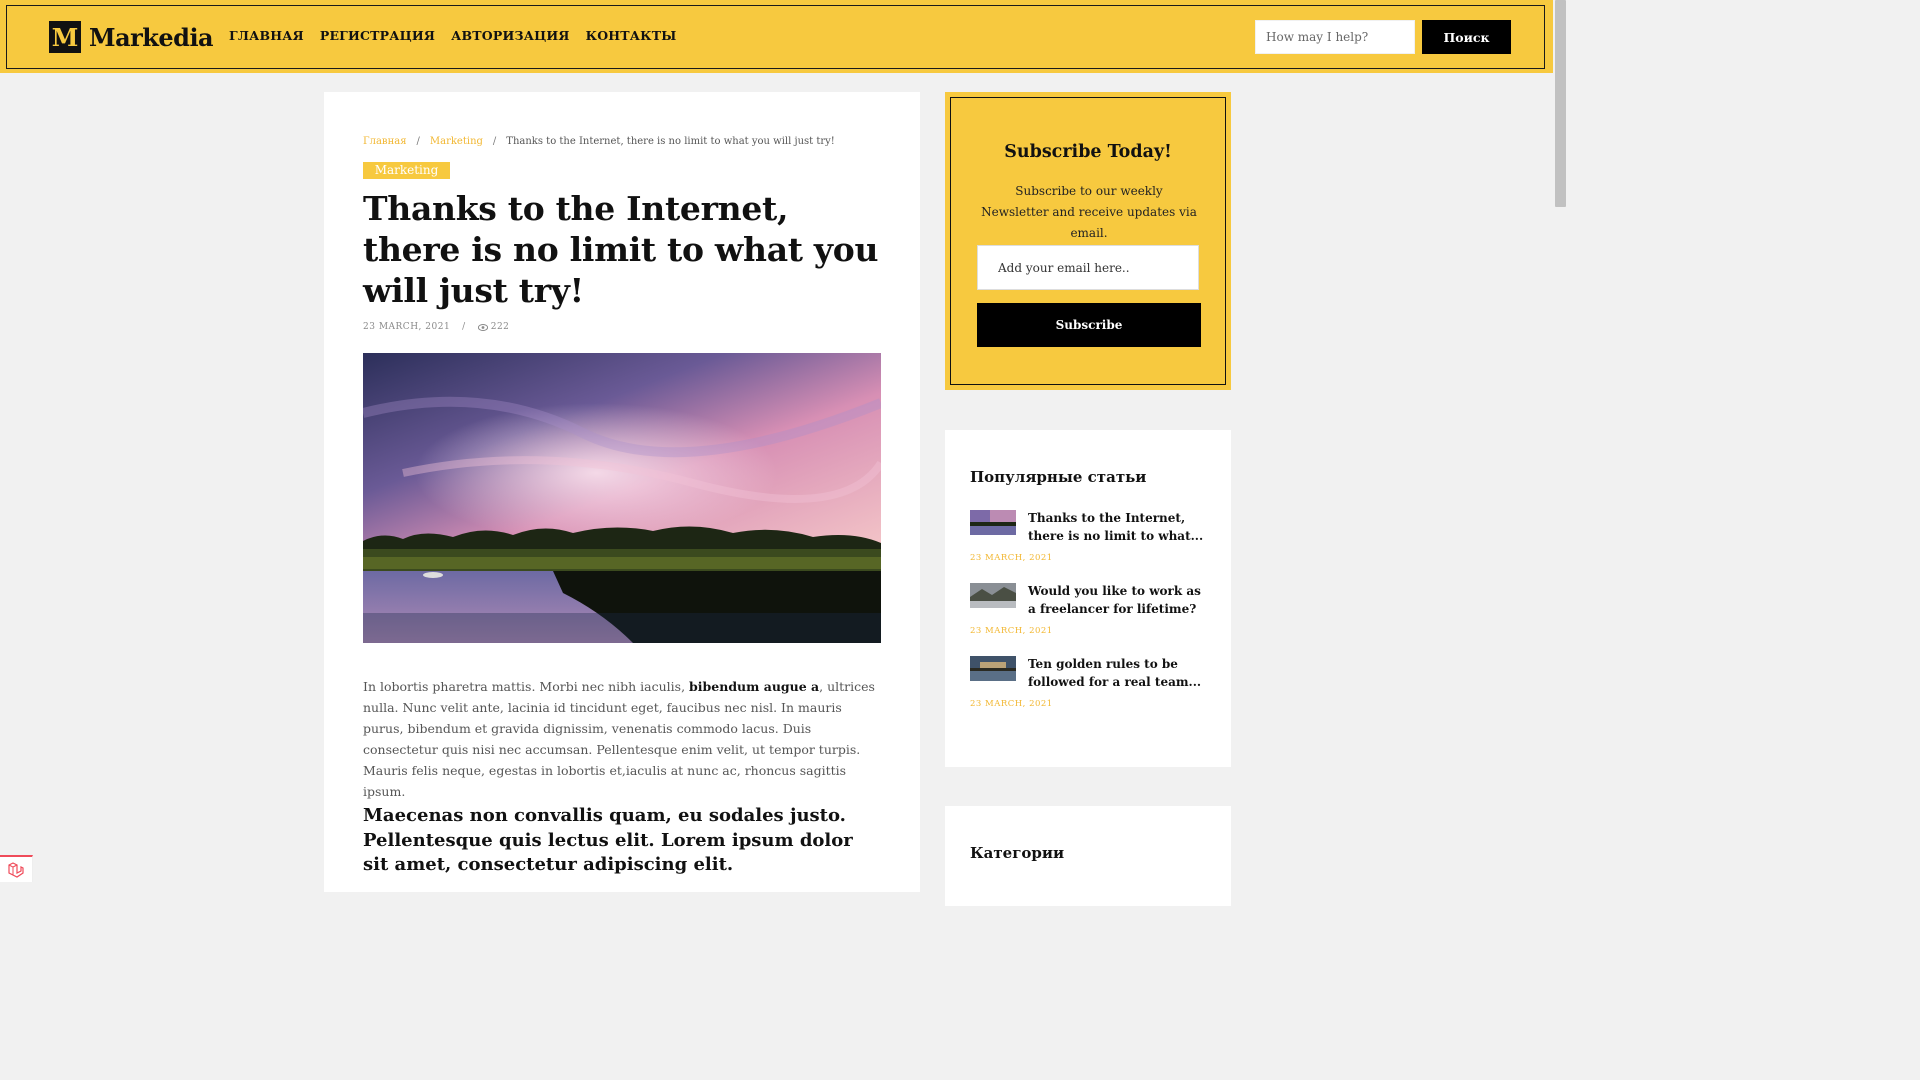 The height and width of the screenshot is (1080, 1920). Describe the element at coordinates (1017, 853) in the screenshot. I see `categories-title: Категории` at that location.